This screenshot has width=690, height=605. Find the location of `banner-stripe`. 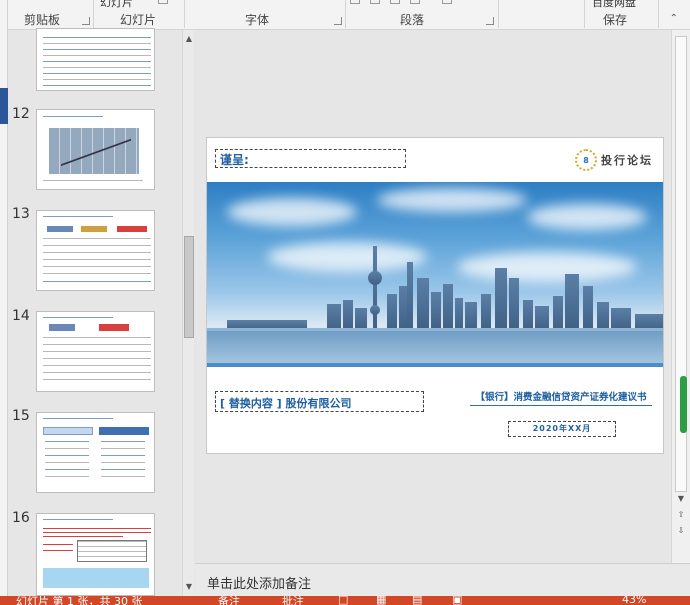

banner-stripe is located at coordinates (435, 365).